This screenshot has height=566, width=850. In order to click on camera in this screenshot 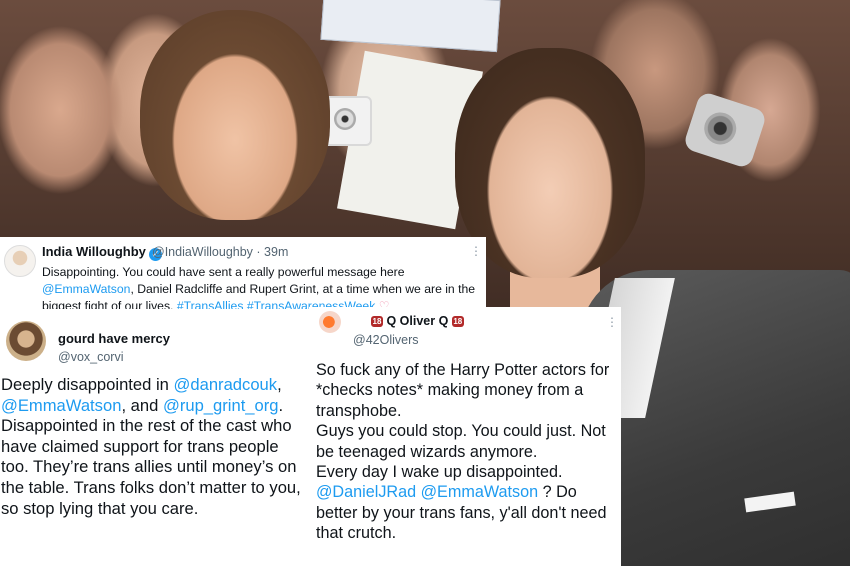, I will do `click(725, 130)`.